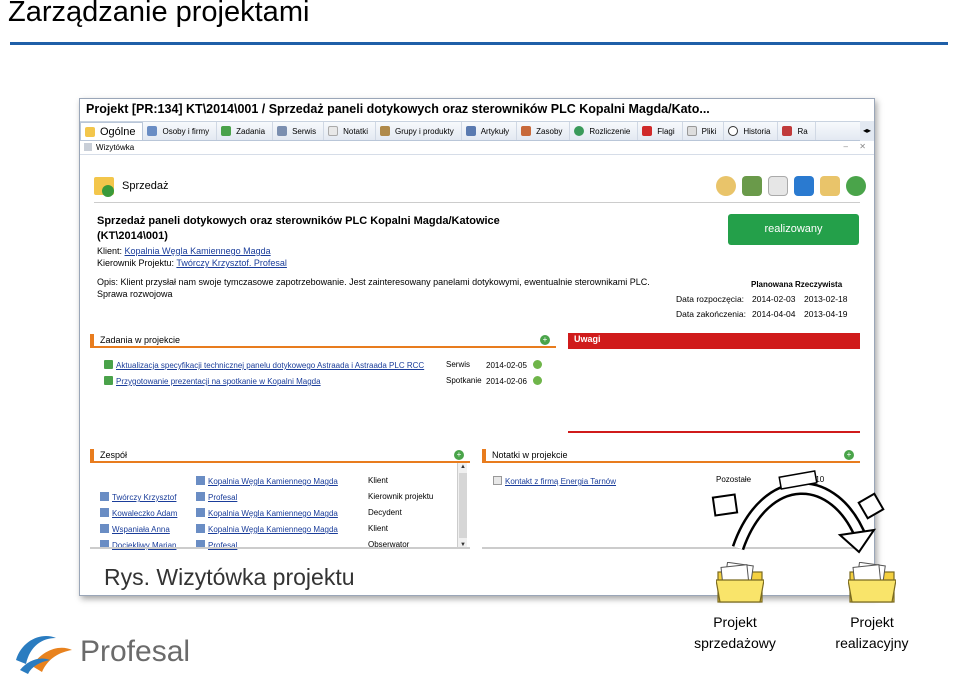 The image size is (960, 686). What do you see at coordinates (141, 529) in the screenshot?
I see `person-link: Wspaniała Anna` at bounding box center [141, 529].